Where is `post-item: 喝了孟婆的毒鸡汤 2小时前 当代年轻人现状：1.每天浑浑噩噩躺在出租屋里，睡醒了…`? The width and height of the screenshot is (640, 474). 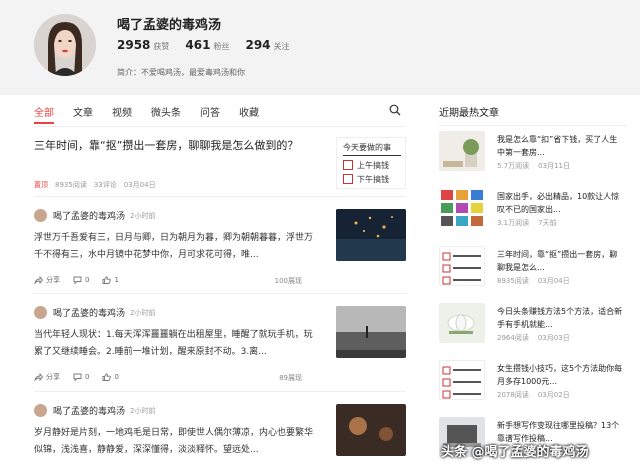
post-item: 喝了孟婆的毒鸡汤 2小时前 当代年轻人现状：1.每天浑浑噩噩躺在出租屋里，睡醒了… is located at coordinates (220, 343).